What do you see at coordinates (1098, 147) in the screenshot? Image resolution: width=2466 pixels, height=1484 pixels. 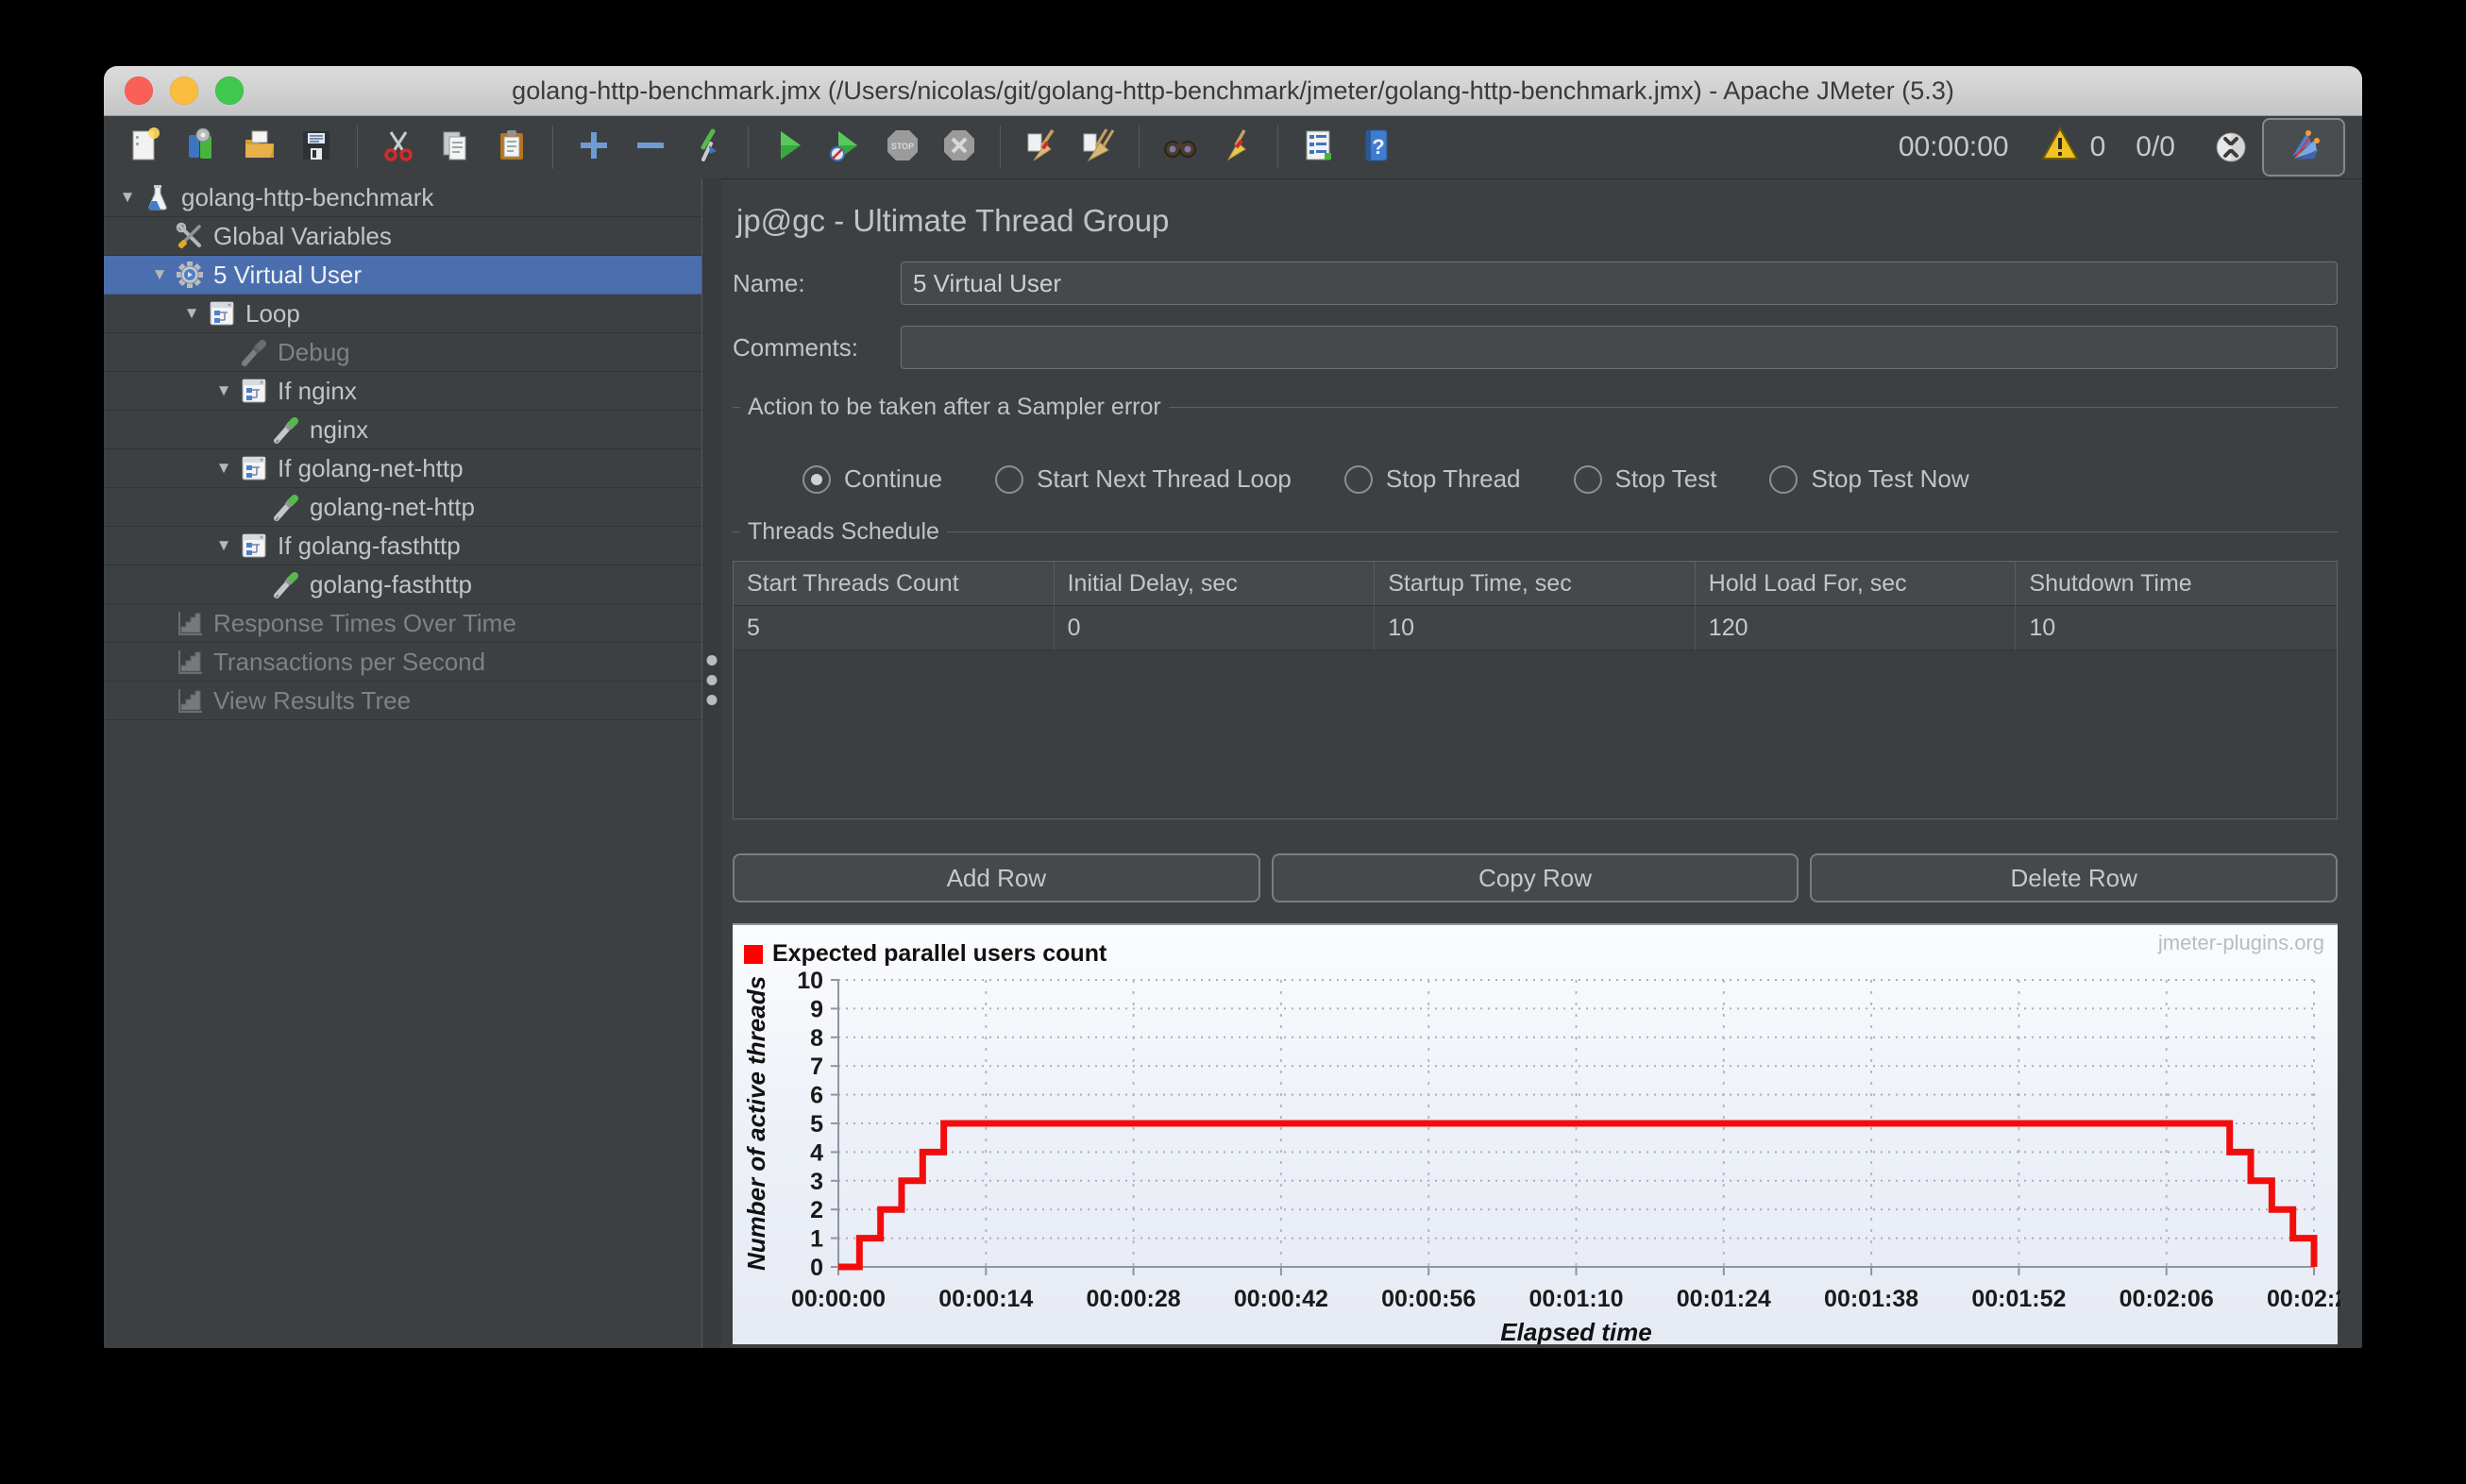 I see `clear-all-button` at bounding box center [1098, 147].